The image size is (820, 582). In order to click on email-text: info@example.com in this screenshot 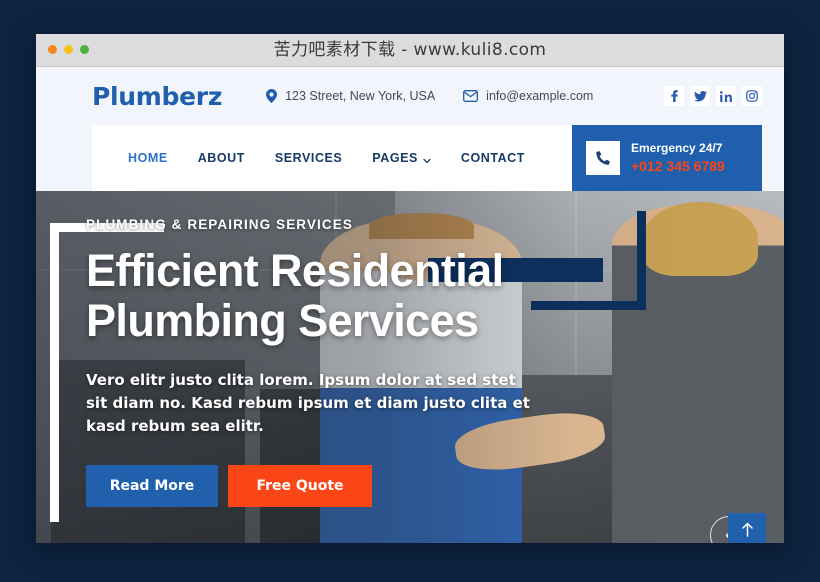, I will do `click(540, 96)`.